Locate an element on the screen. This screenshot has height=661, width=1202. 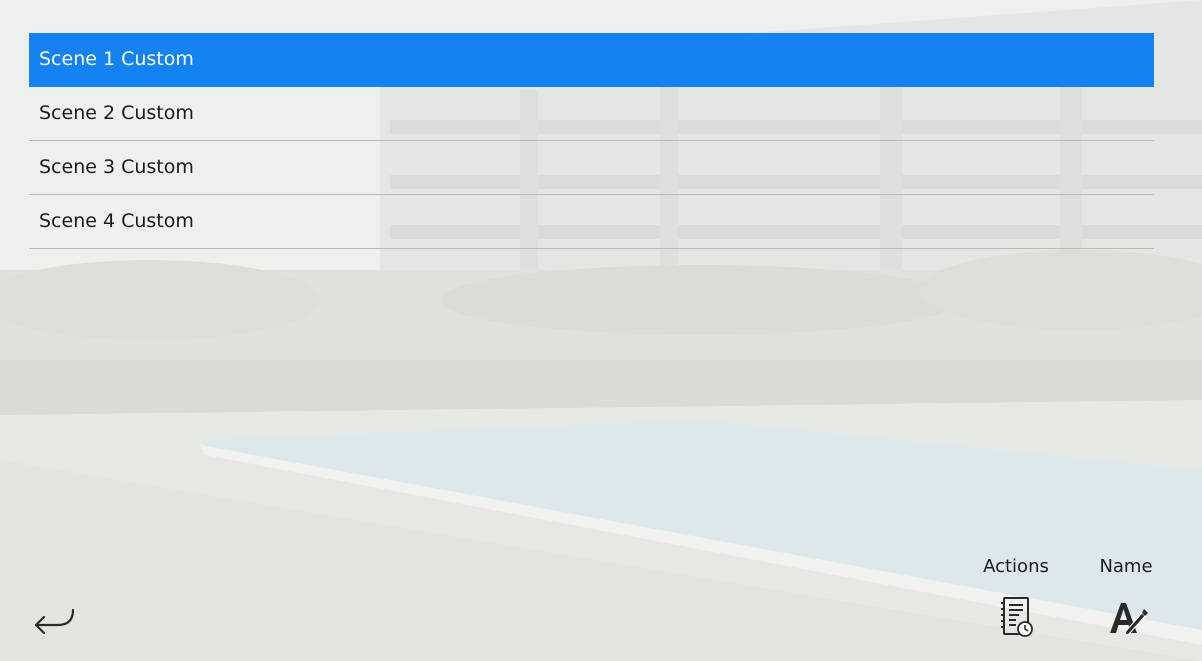
scene-item-2: Scene 2 Custom is located at coordinates (591, 114).